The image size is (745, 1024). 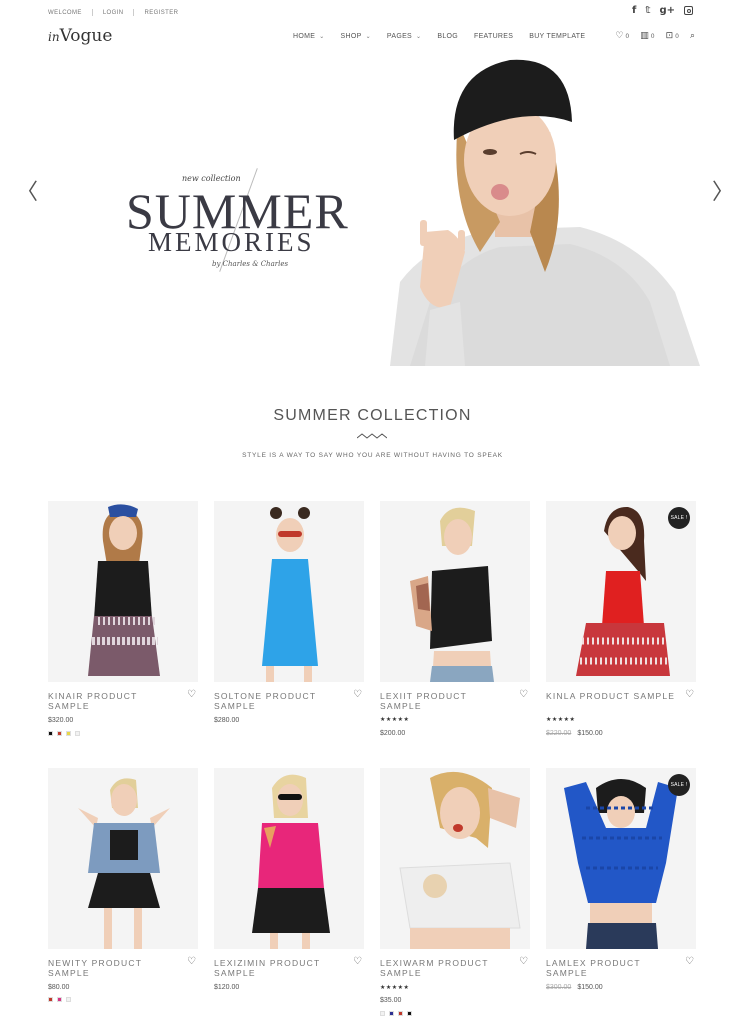 I want to click on cart-button: ⊡ 0, so click(x=672, y=36).